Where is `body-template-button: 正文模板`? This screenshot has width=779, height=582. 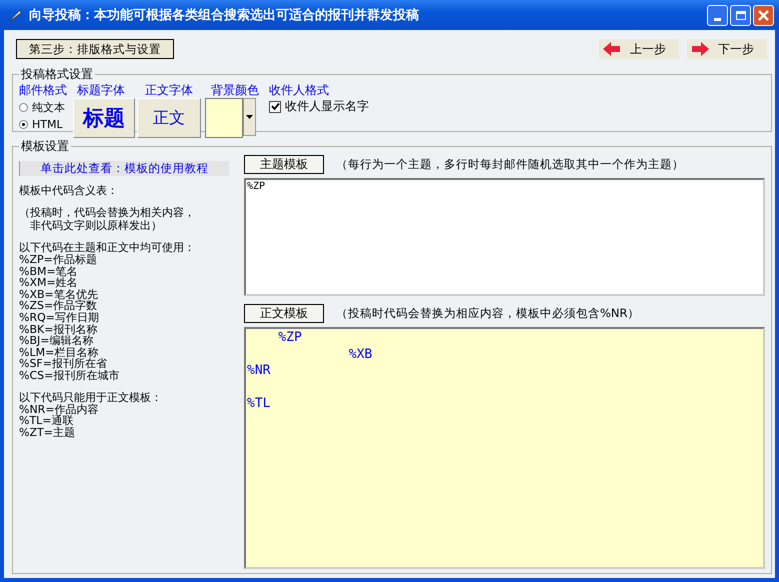 body-template-button: 正文模板 is located at coordinates (284, 313).